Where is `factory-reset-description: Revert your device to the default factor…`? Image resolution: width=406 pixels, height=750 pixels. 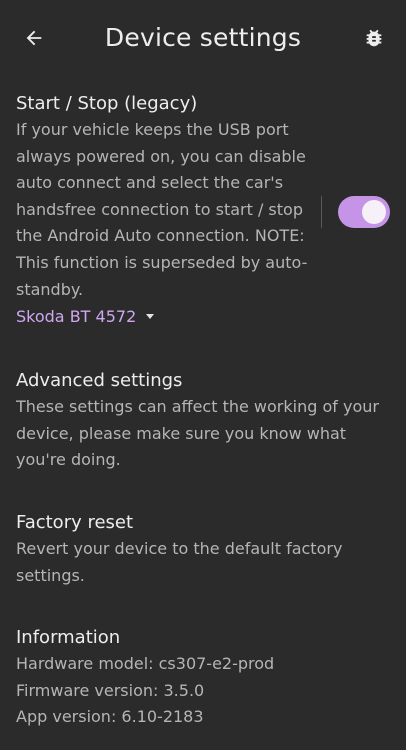
factory-reset-description: Revert your device to the default factor… is located at coordinates (179, 562).